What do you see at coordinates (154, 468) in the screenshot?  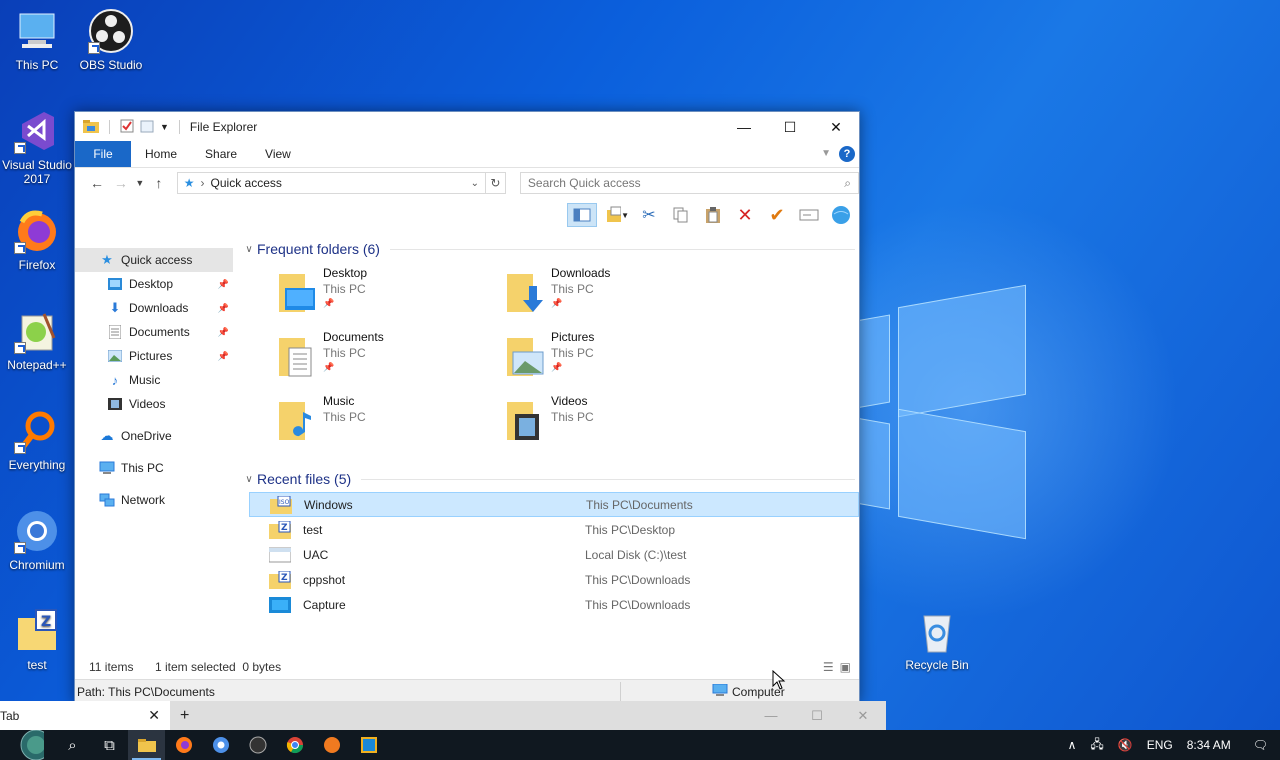 I see `nav-item-this-pc: This PC` at bounding box center [154, 468].